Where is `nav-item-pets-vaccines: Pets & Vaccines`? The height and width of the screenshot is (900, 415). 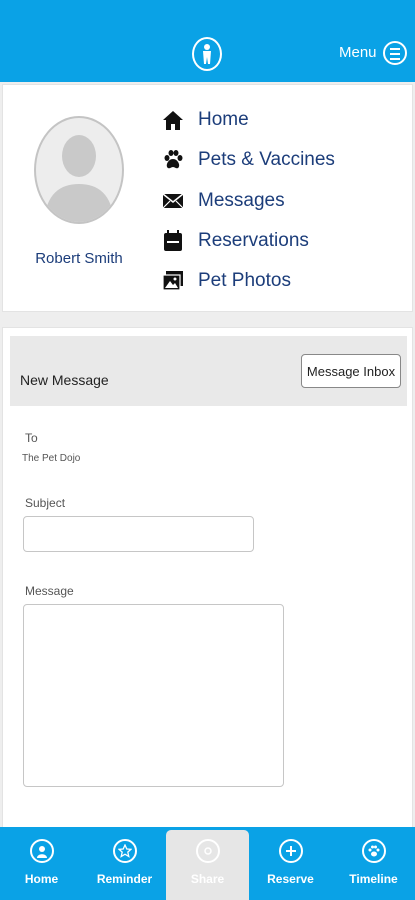 nav-item-pets-vaccines: Pets & Vaccines is located at coordinates (247, 160).